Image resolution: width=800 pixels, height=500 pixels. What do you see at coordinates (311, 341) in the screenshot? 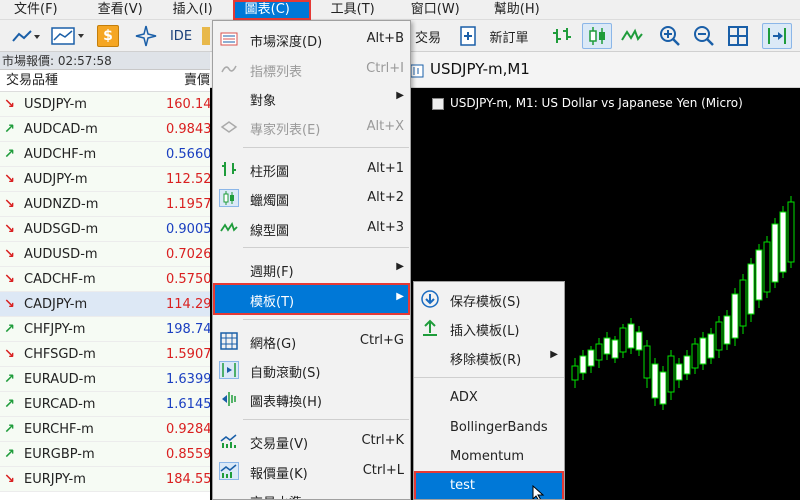
I see `menu-item-grid: 網格(G) Ctrl+G` at bounding box center [311, 341].